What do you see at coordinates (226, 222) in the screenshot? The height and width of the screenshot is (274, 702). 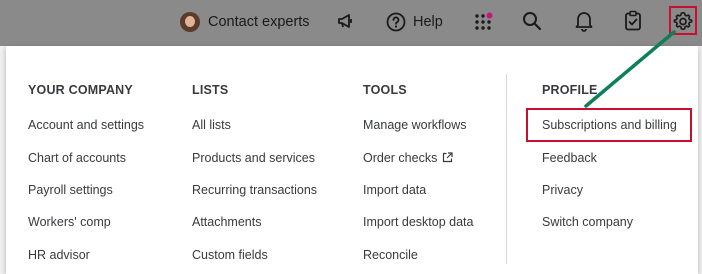 I see `menu-item-attachments: Attachments` at bounding box center [226, 222].